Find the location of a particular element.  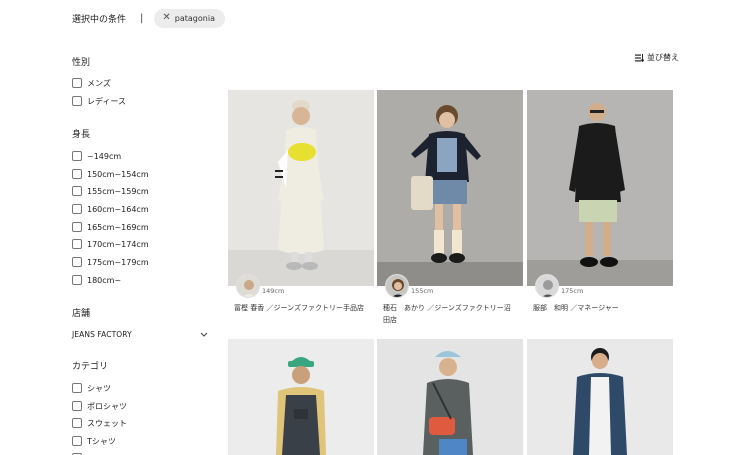

staff-height: 149cm is located at coordinates (273, 291).